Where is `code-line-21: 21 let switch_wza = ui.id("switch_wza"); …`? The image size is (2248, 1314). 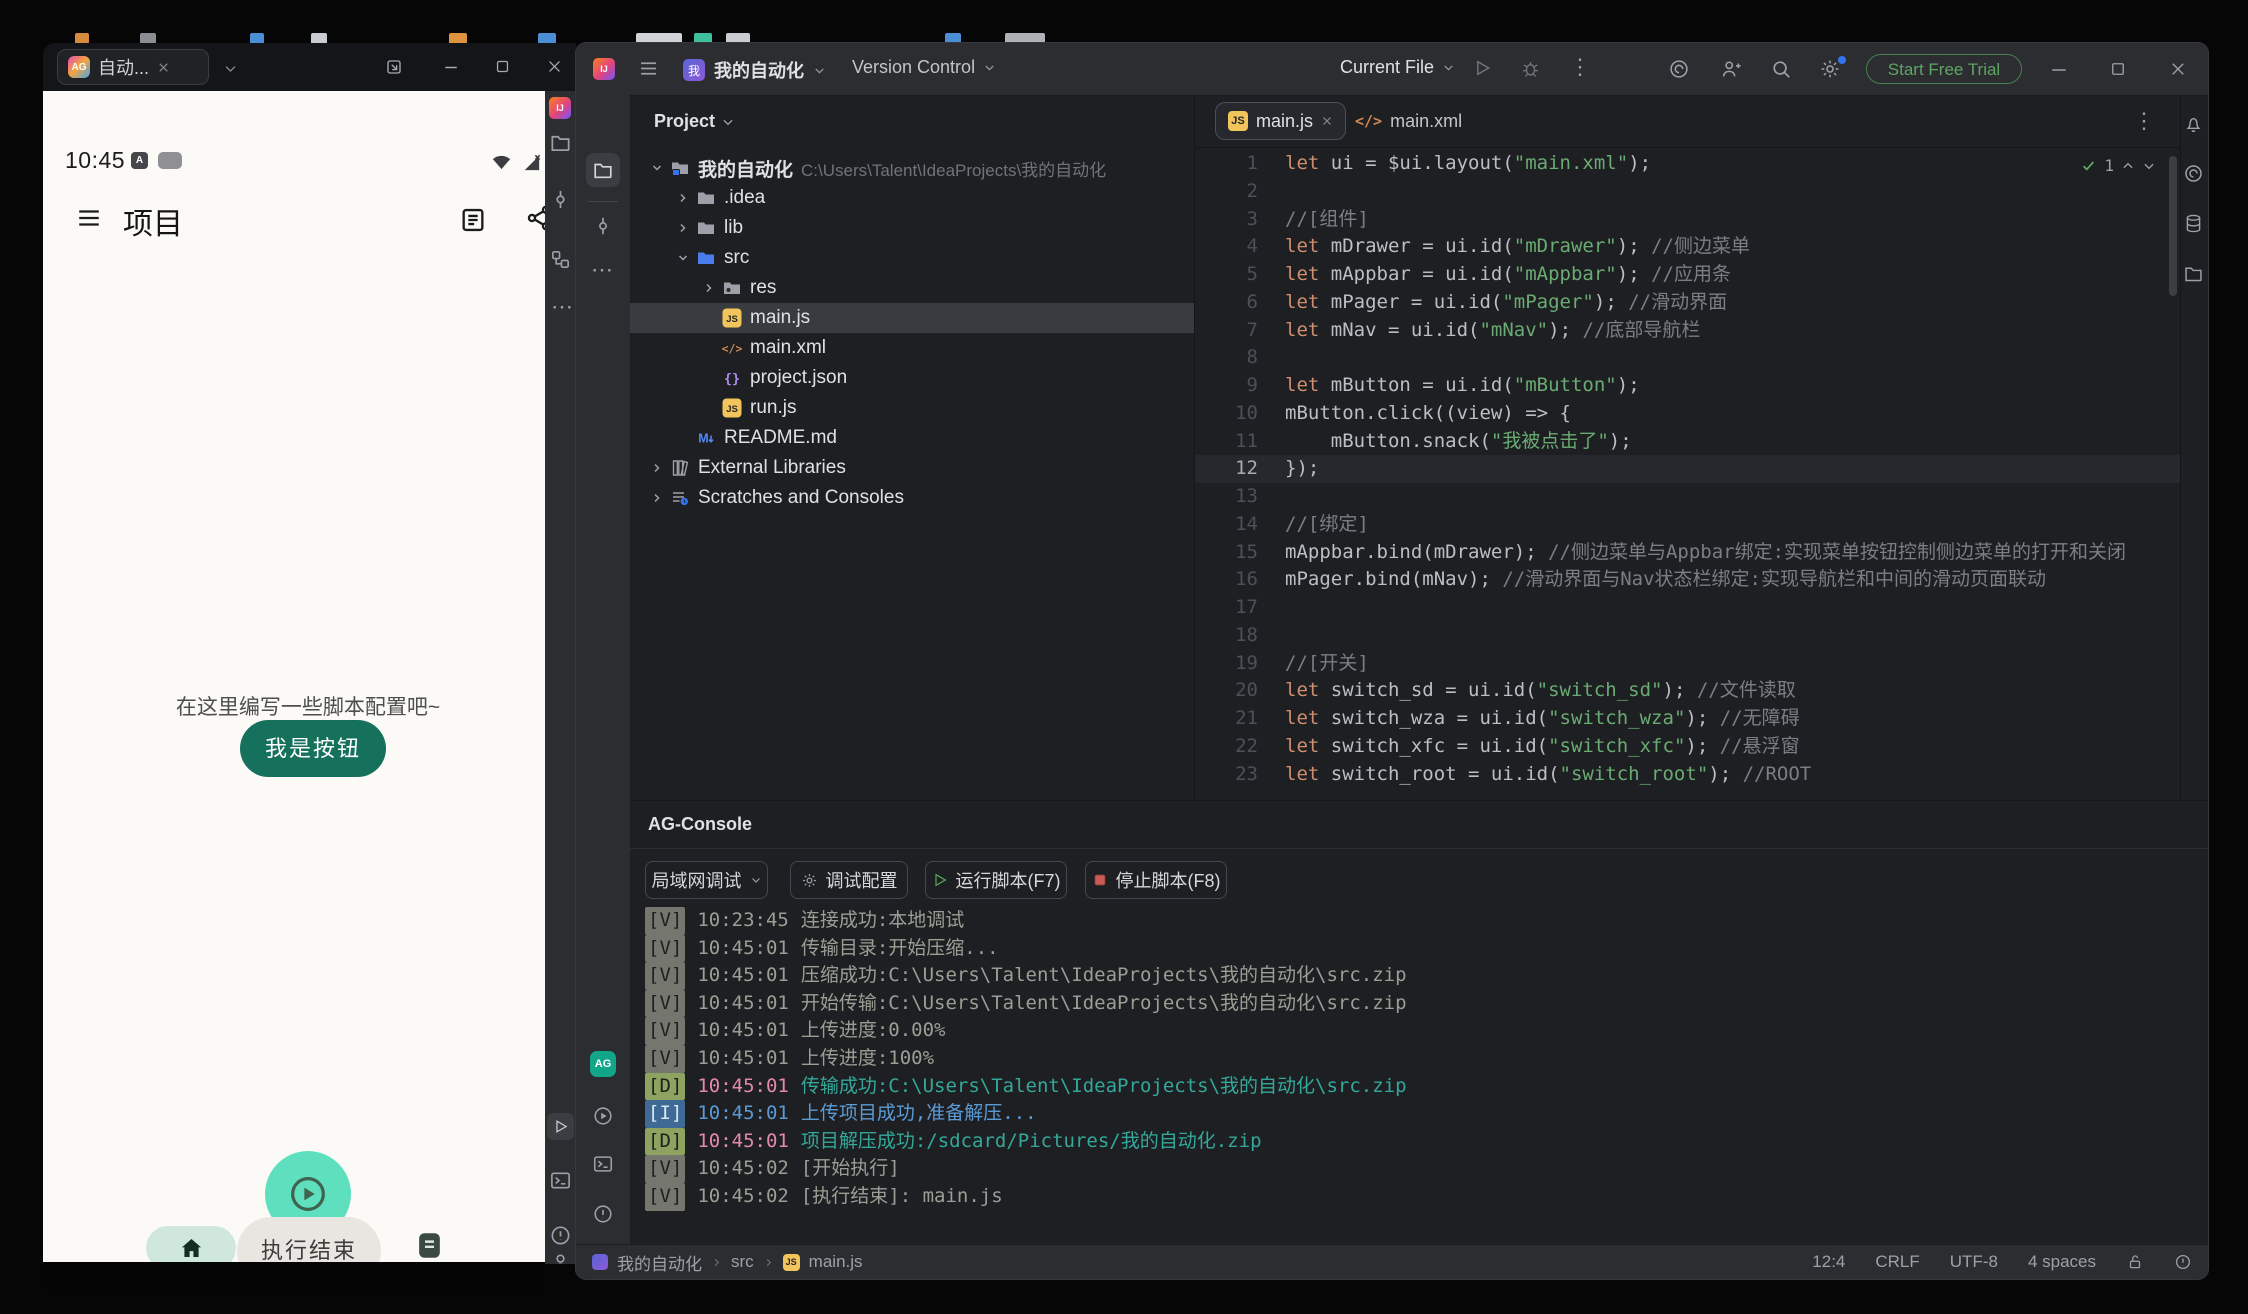
code-line-21: 21 let switch_wza = ui.id("switch_wza"); … is located at coordinates (1687, 719).